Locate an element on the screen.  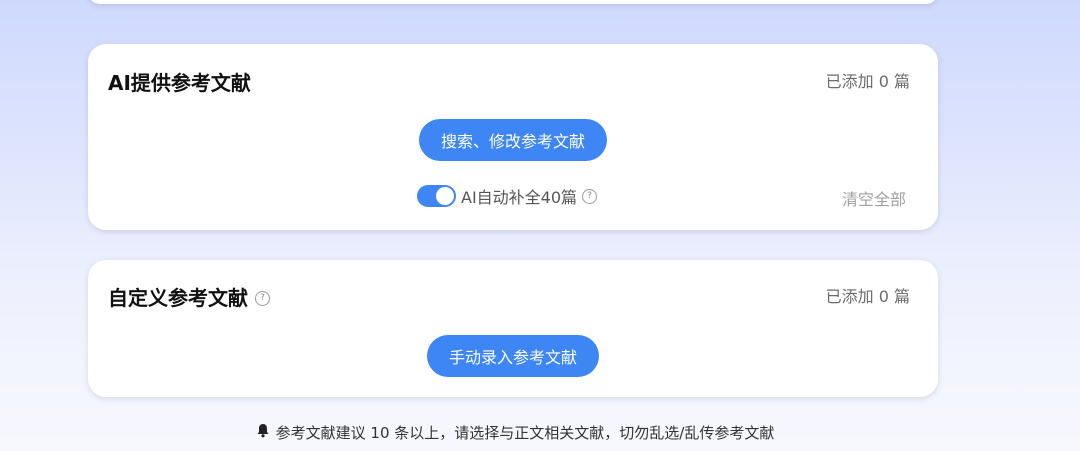
custom-references-title: 自定义参考文献 ? is located at coordinates (189, 298).